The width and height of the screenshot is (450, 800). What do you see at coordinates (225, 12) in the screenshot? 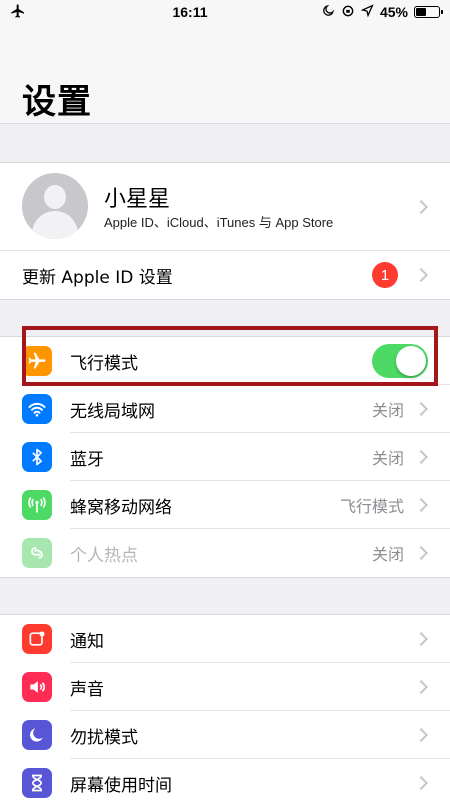
I see `status-bar: 16:11 45%` at bounding box center [225, 12].